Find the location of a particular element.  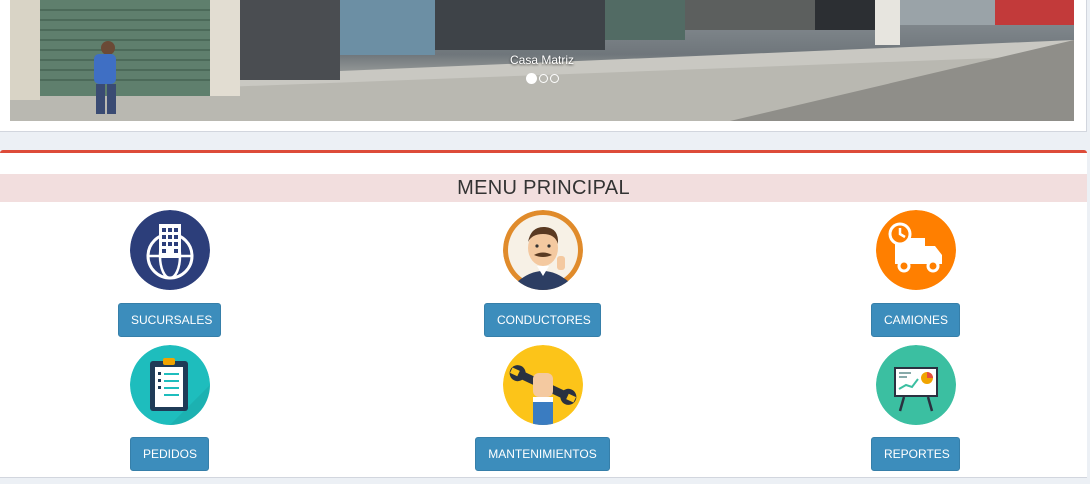

driver-icon is located at coordinates (543, 250).